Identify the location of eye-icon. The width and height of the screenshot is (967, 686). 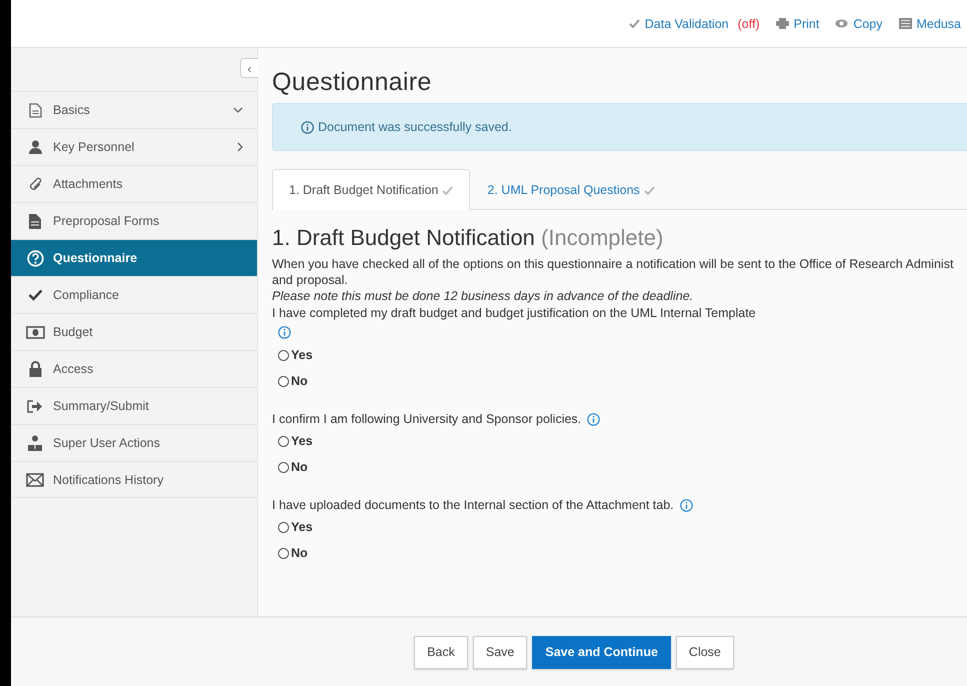
(841, 23).